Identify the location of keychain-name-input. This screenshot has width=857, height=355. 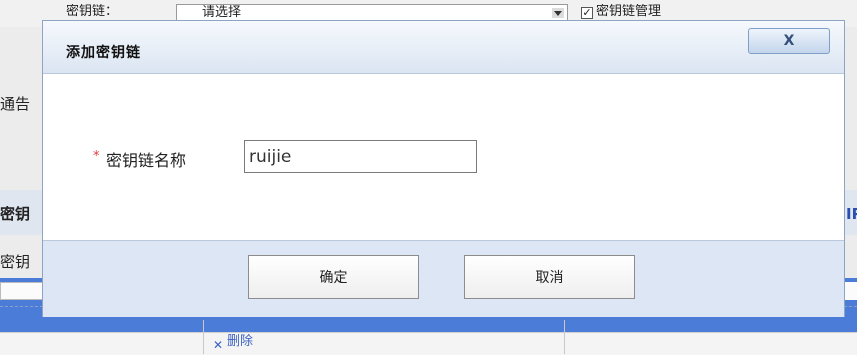
(360, 156).